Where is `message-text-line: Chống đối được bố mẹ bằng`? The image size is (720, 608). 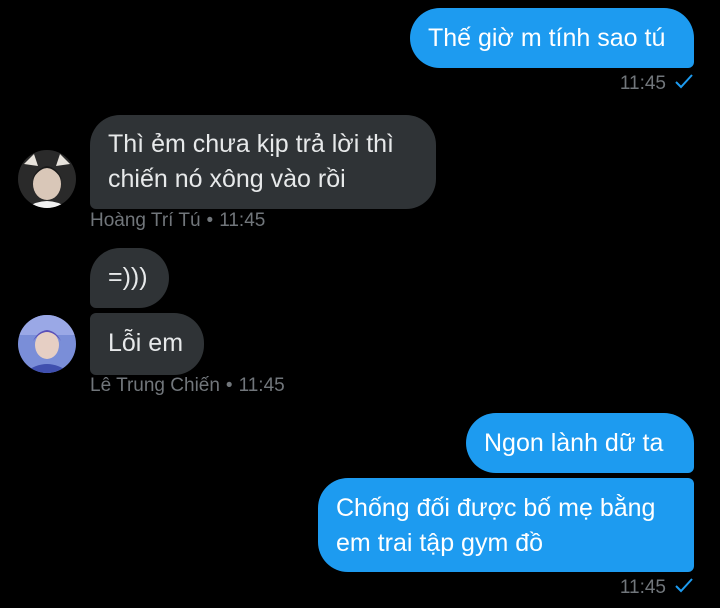
message-text-line: Chống đối được bố mẹ bằng is located at coordinates (496, 508).